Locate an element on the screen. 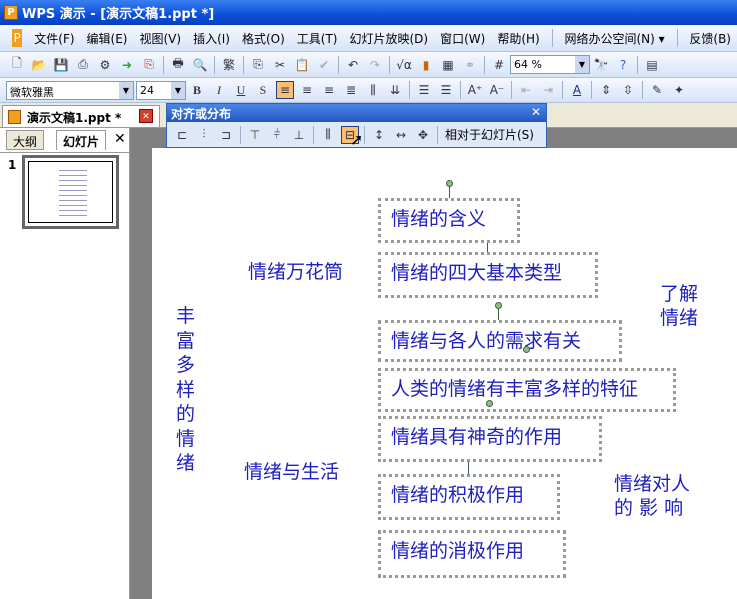 The image size is (737, 599). align-middle-icon: ⫩ is located at coordinates (277, 135).